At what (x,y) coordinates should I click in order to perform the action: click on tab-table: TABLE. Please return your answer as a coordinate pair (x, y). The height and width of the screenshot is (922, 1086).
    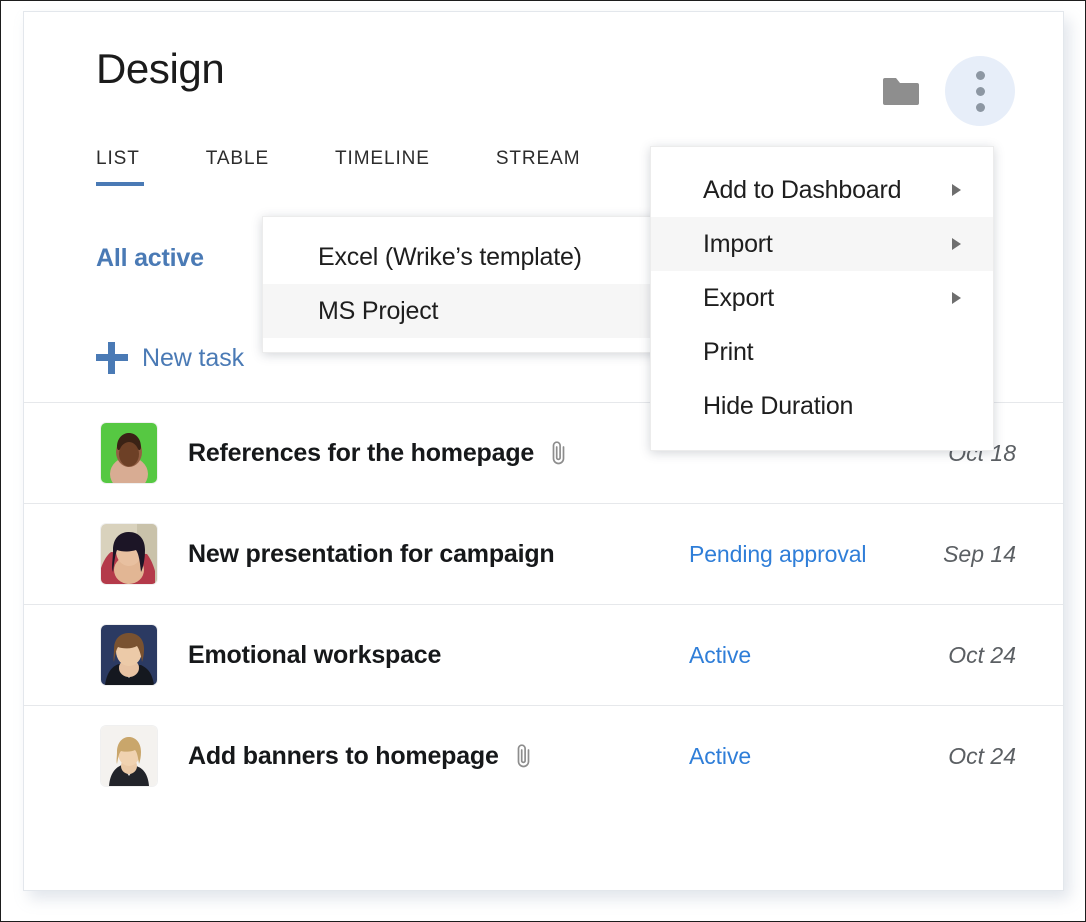
    Looking at the image, I should click on (237, 167).